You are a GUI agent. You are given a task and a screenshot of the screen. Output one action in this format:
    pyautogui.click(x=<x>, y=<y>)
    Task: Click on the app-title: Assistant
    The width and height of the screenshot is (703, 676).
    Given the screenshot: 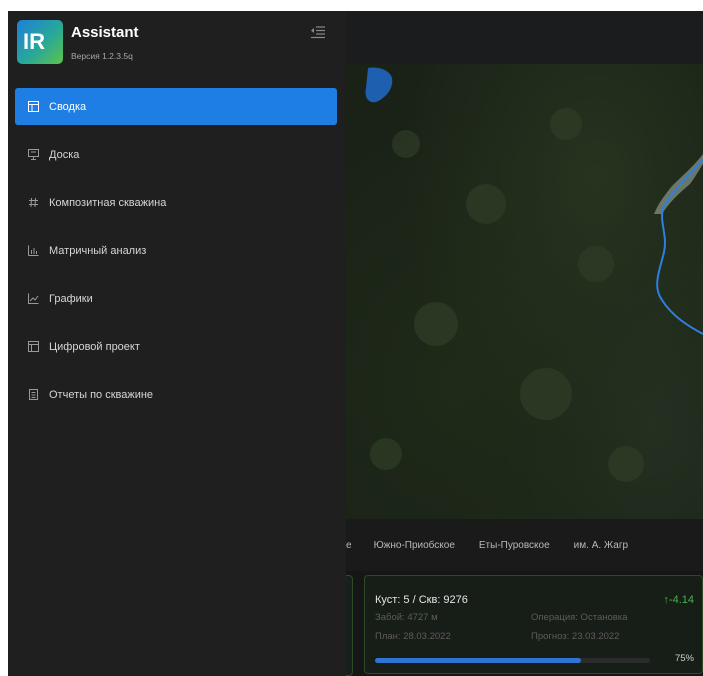 What is the action you would take?
    pyautogui.click(x=105, y=32)
    